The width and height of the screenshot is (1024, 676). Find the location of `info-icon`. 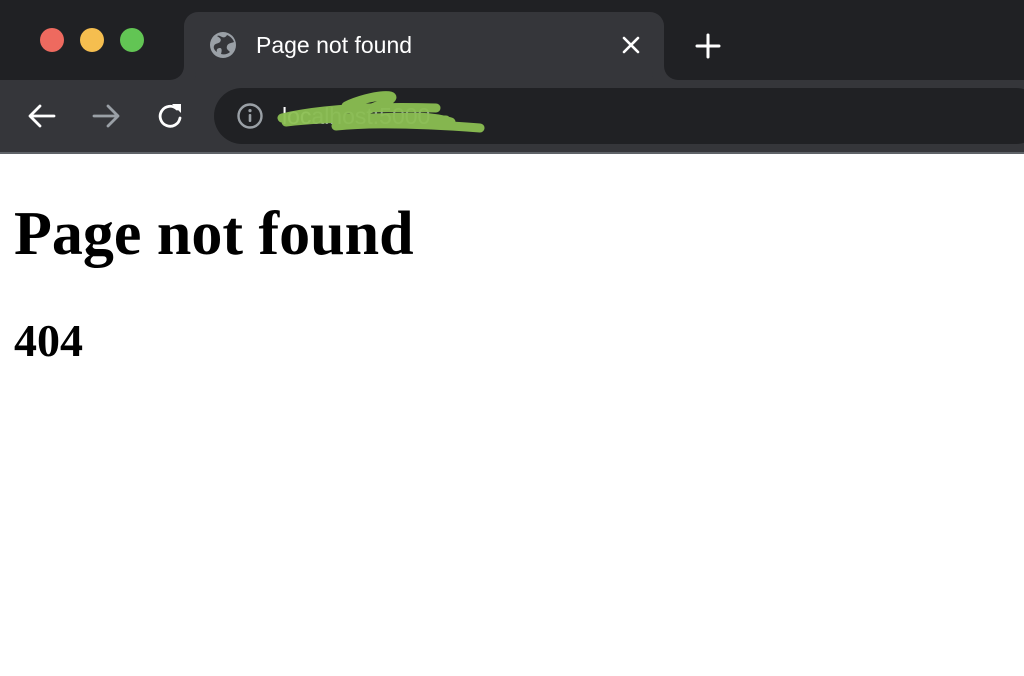

info-icon is located at coordinates (250, 116).